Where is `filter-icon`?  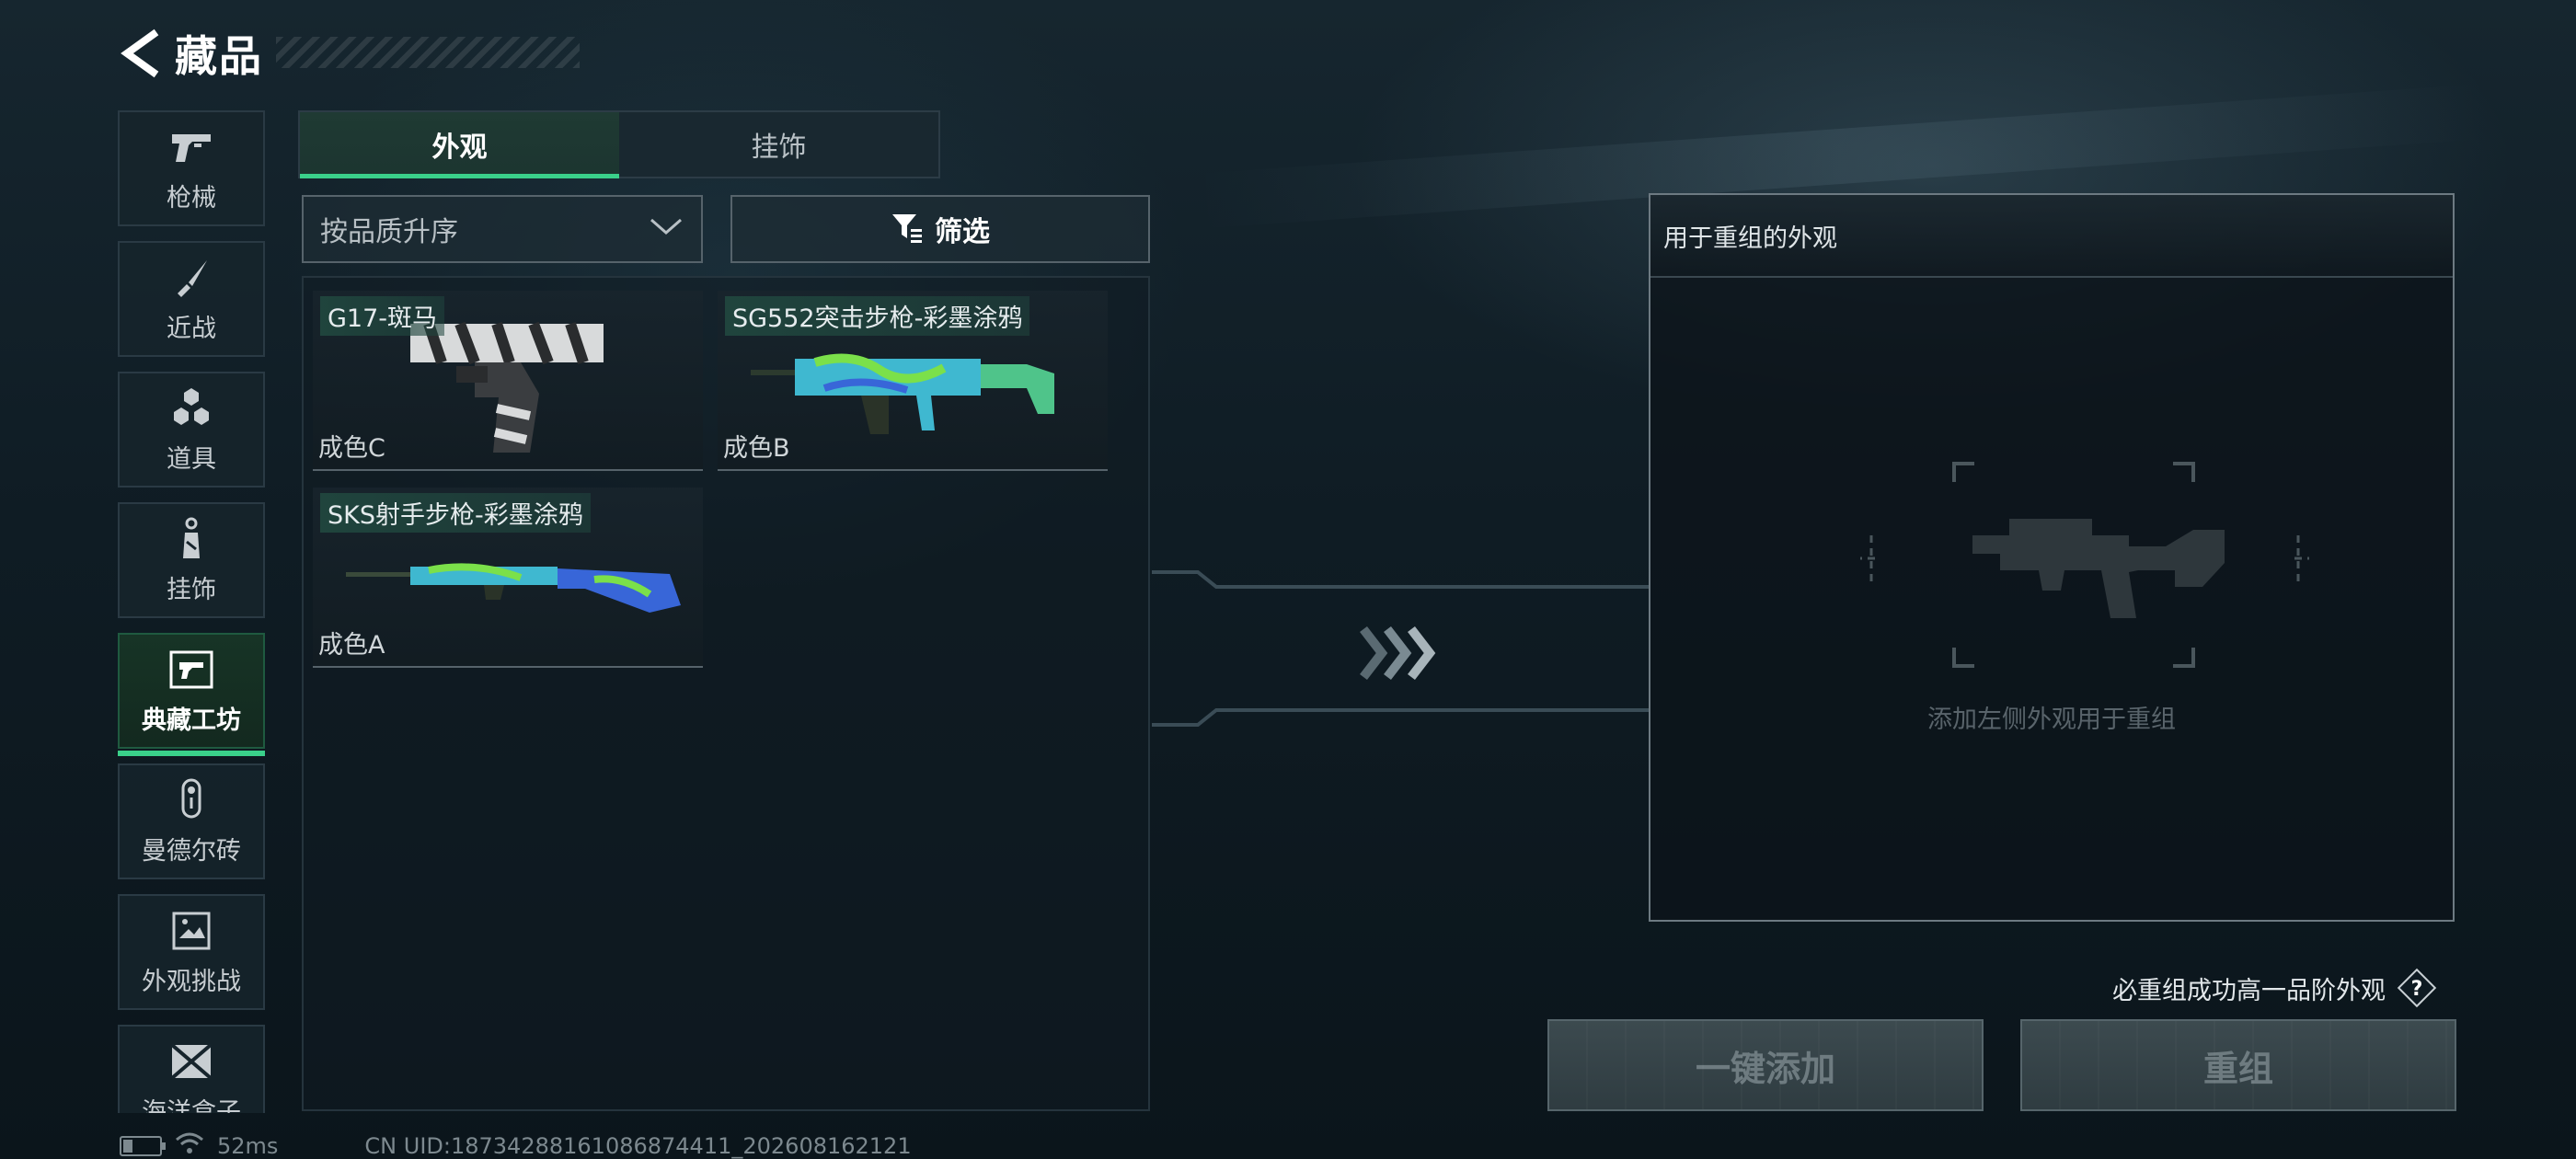 filter-icon is located at coordinates (907, 229).